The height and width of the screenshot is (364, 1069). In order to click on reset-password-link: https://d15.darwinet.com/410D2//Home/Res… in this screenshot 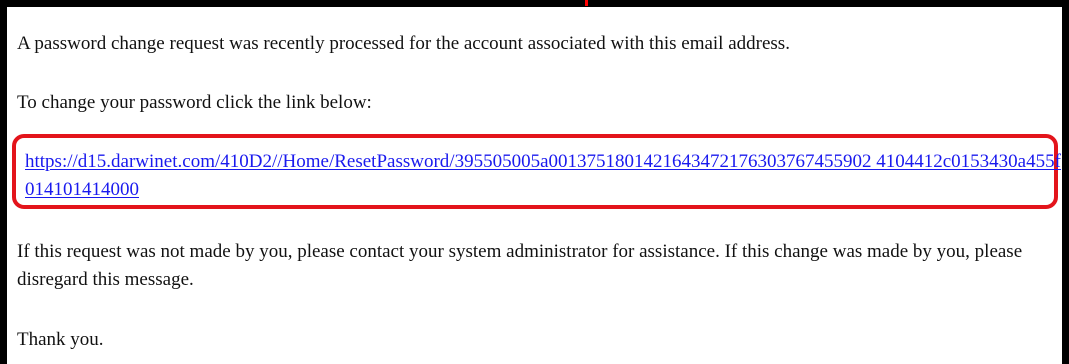, I will do `click(545, 176)`.